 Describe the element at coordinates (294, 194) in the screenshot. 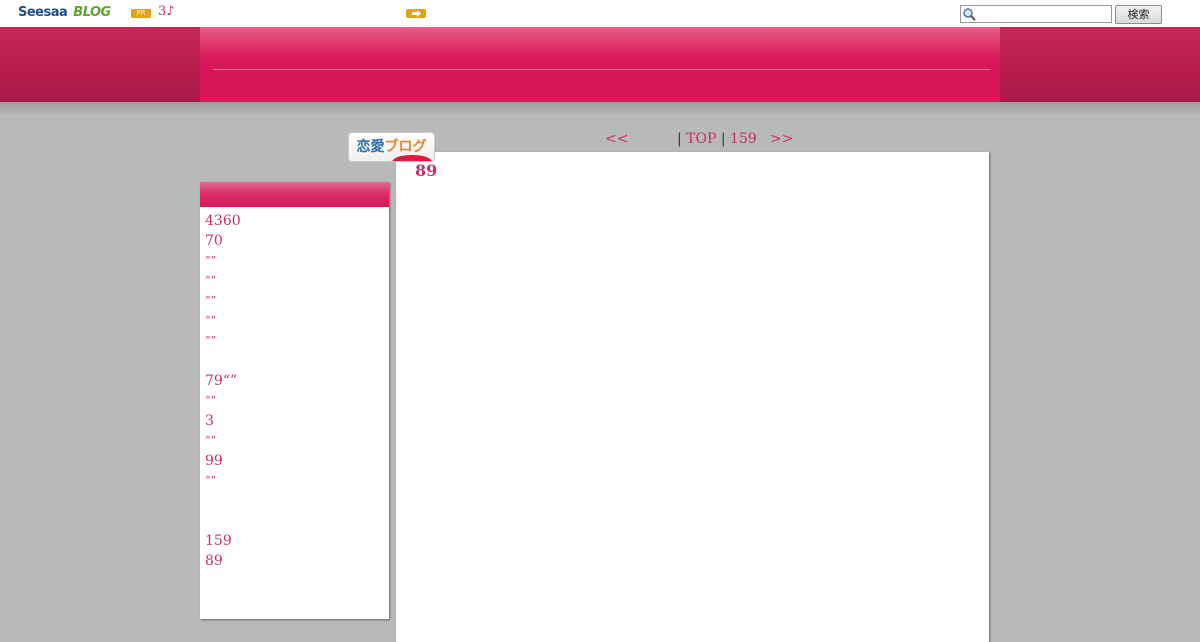

I see `sidebar-header` at that location.